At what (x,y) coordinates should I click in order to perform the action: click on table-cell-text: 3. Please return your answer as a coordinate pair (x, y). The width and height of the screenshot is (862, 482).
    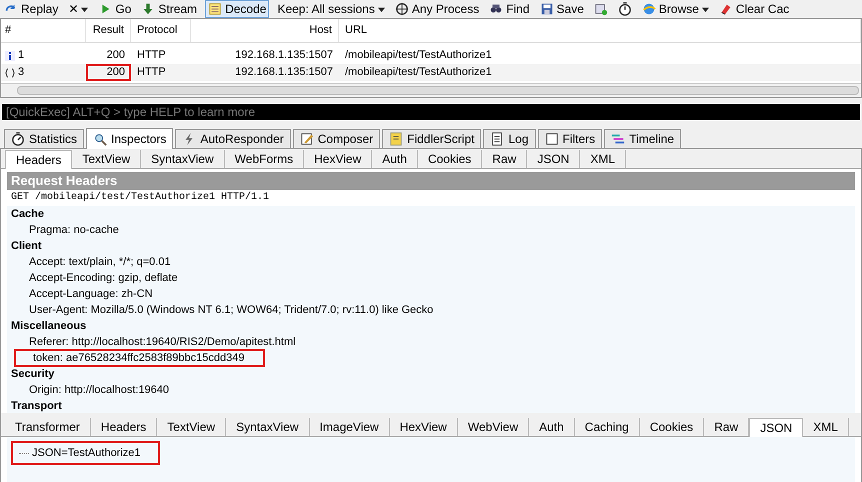
    Looking at the image, I should click on (21, 72).